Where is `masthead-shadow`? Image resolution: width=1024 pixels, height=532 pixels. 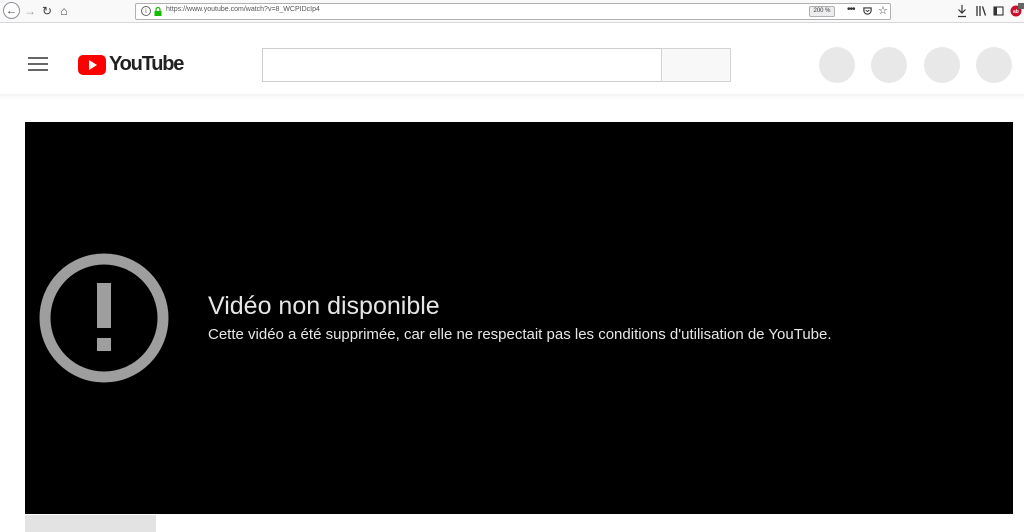
masthead-shadow is located at coordinates (512, 97).